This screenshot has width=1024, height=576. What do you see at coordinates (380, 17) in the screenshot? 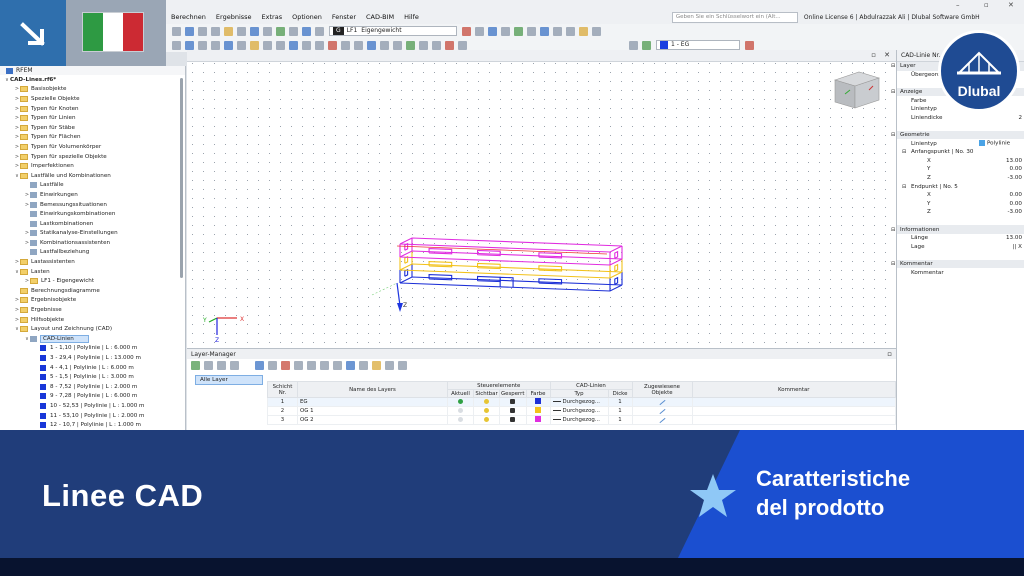
I see `menu-cad-bim: CAD-BIM` at bounding box center [380, 17].